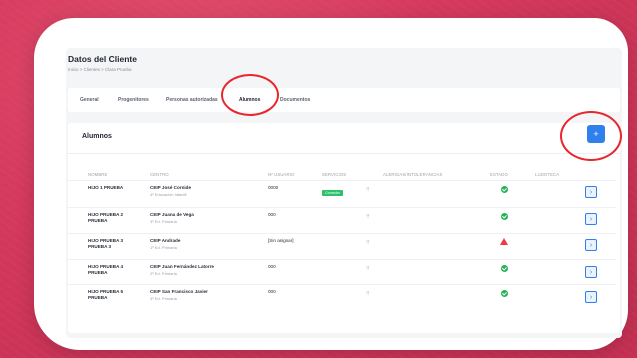 This screenshot has width=637, height=358. What do you see at coordinates (165, 240) in the screenshot?
I see `center-name: CEIP Andrade` at bounding box center [165, 240].